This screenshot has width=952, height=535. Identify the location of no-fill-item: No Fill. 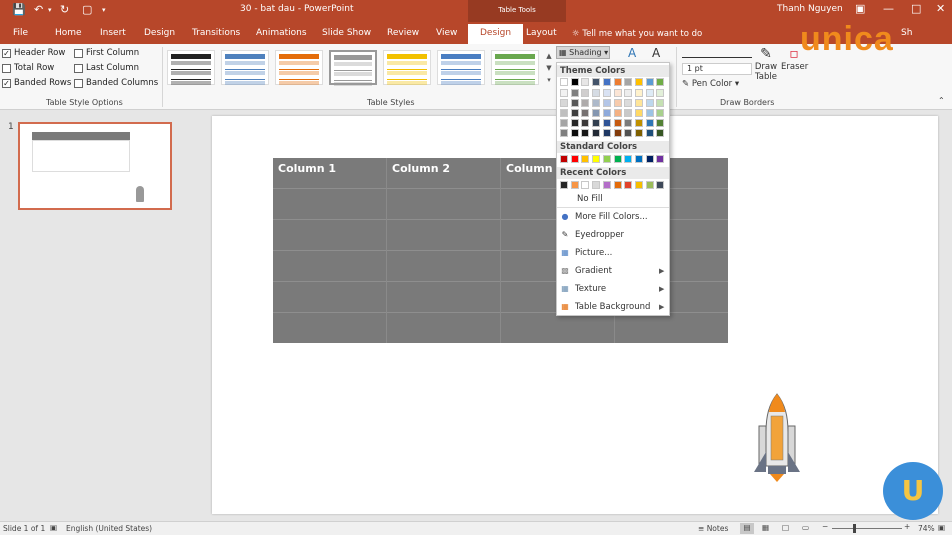
(590, 199).